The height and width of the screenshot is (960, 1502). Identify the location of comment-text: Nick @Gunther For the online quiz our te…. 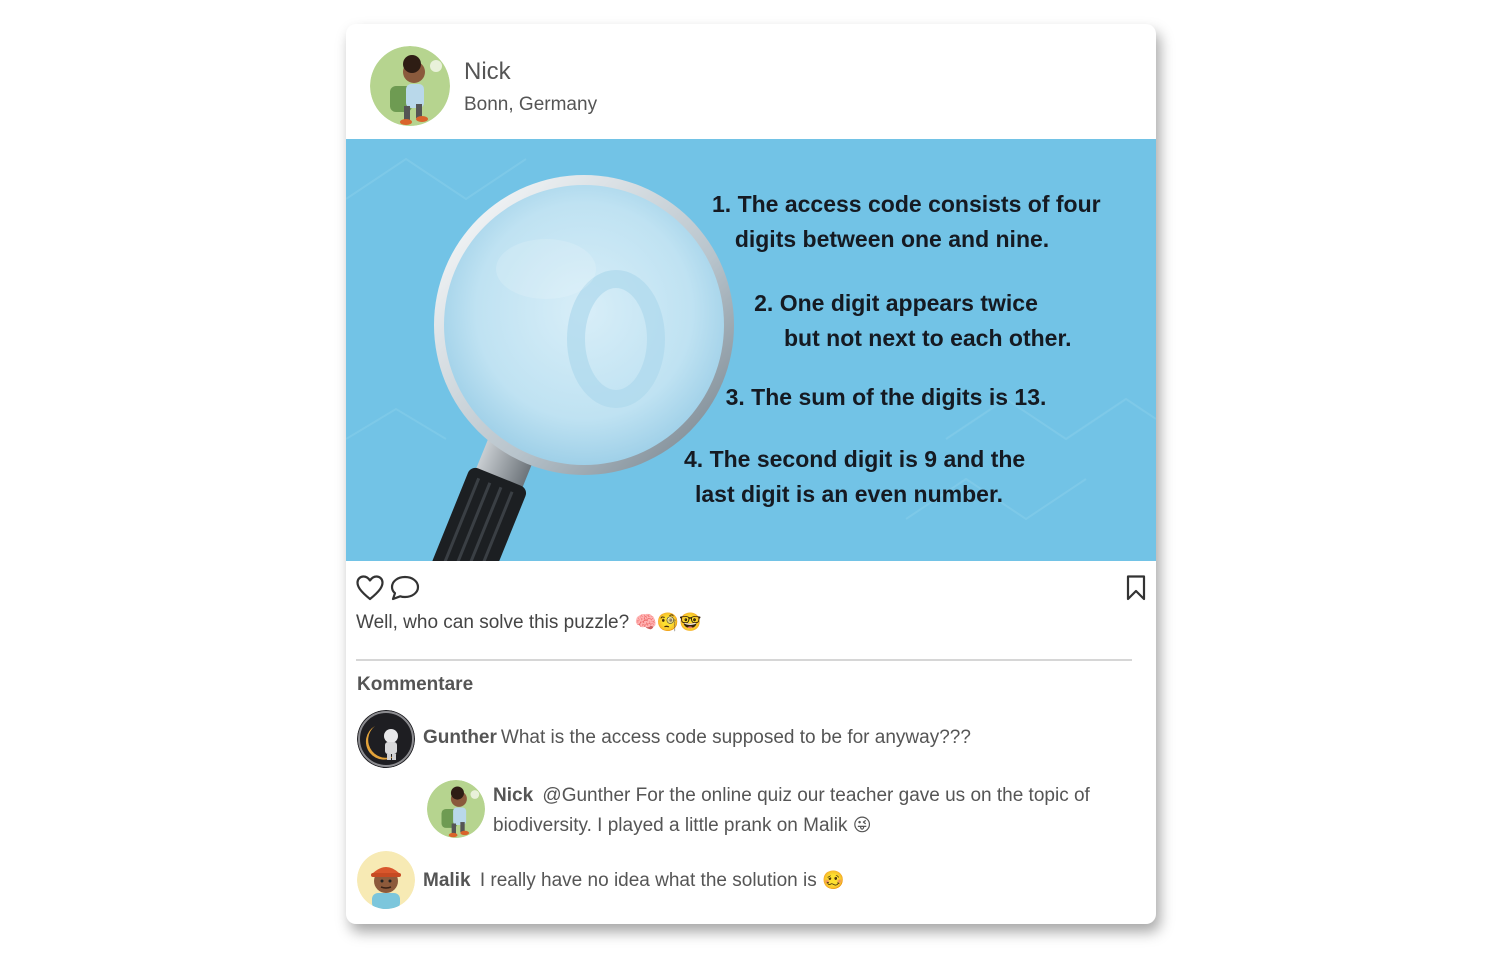
(803, 811).